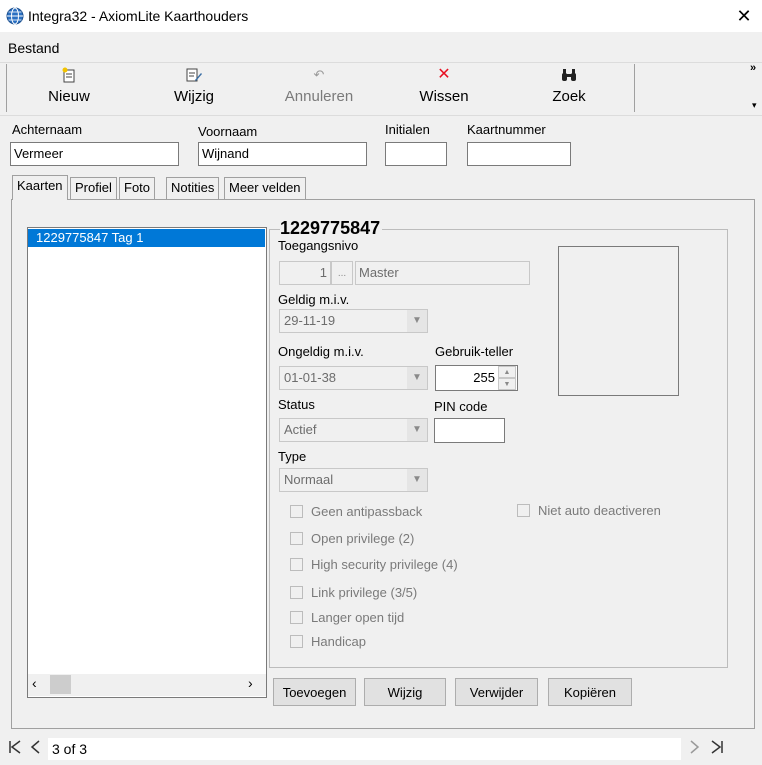  Describe the element at coordinates (476, 378) in the screenshot. I see `gebruik-teller-stepper: 255 ▲ ▼` at that location.